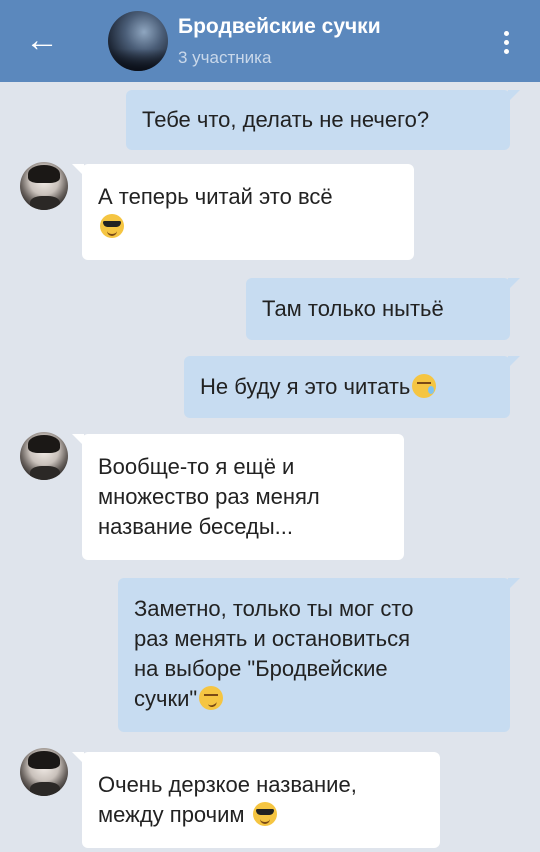 This screenshot has width=540, height=852. I want to click on chat-avatar, so click(138, 41).